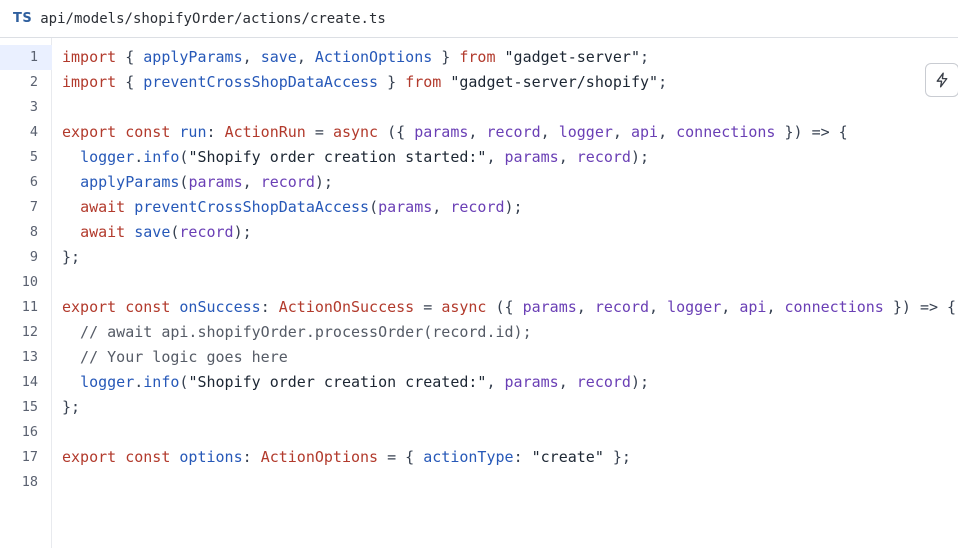 The height and width of the screenshot is (548, 958). I want to click on code-line: 13 // Your logic goes here, so click(479, 357).